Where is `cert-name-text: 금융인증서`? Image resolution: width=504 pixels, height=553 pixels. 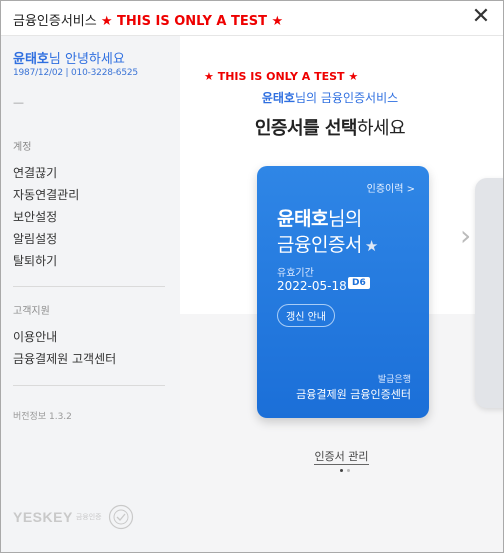 cert-name-text: 금융인증서 is located at coordinates (319, 245).